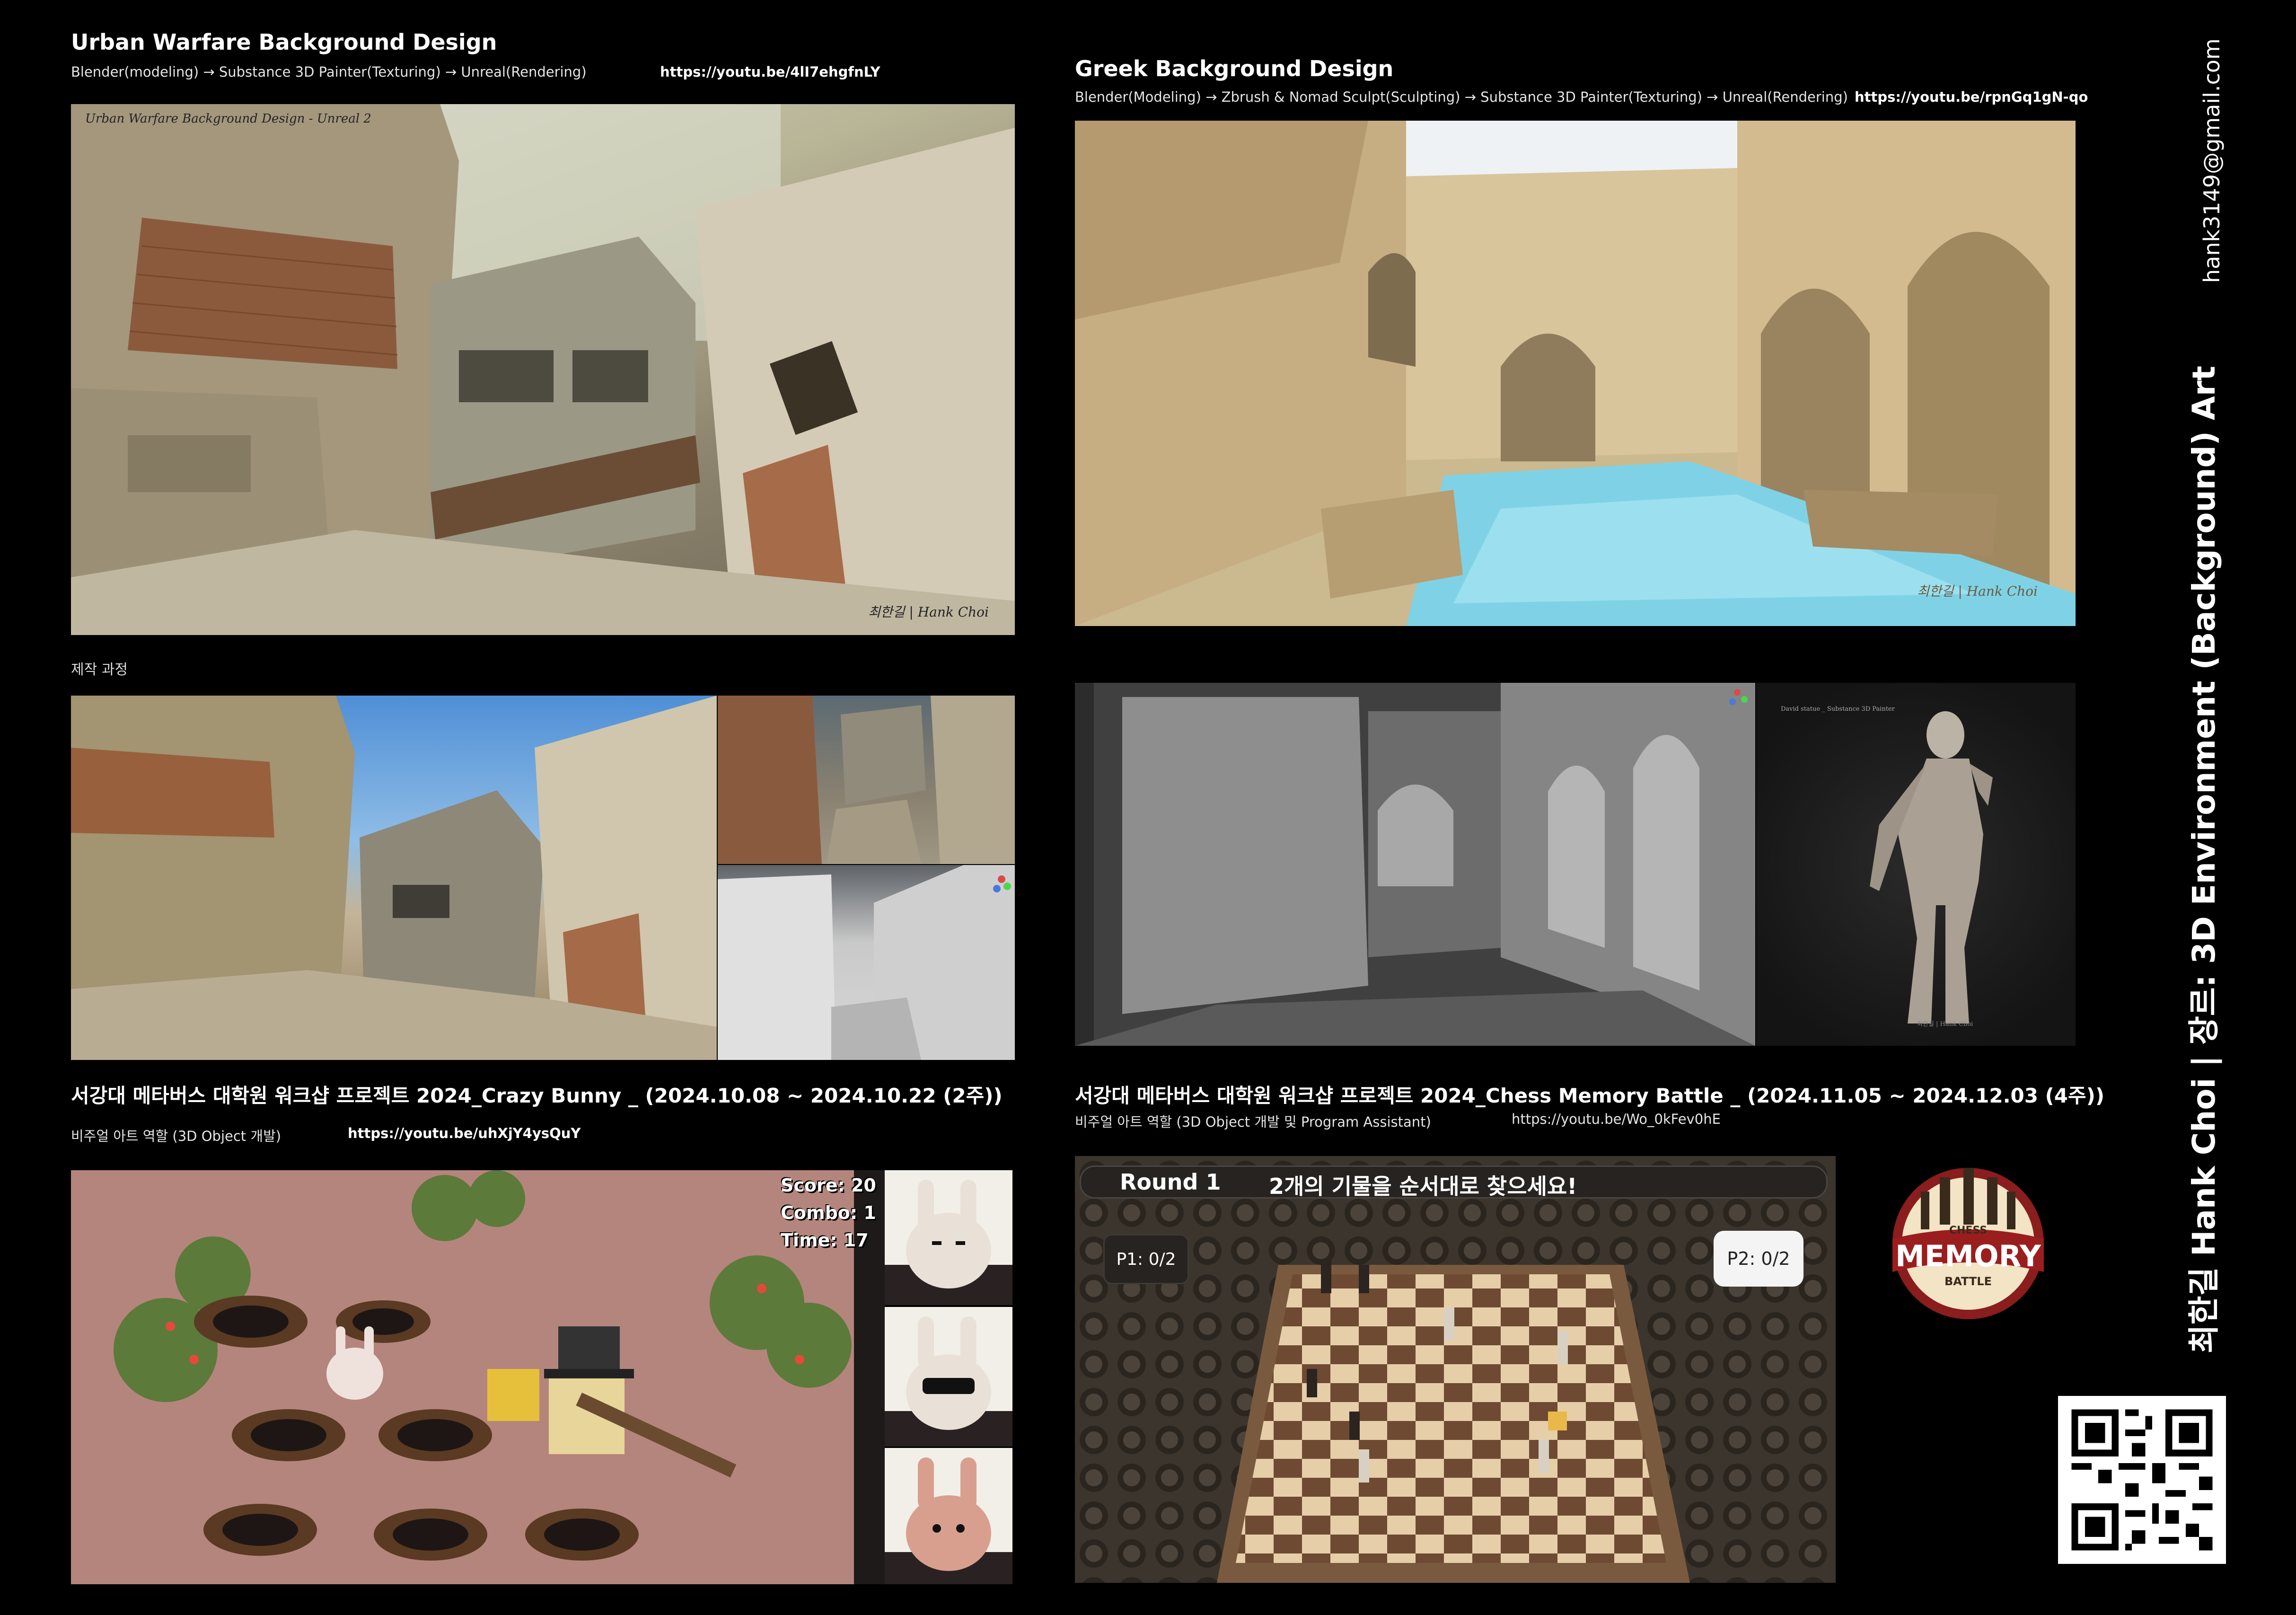  What do you see at coordinates (948, 1237) in the screenshot?
I see `bunny-preview-angry` at bounding box center [948, 1237].